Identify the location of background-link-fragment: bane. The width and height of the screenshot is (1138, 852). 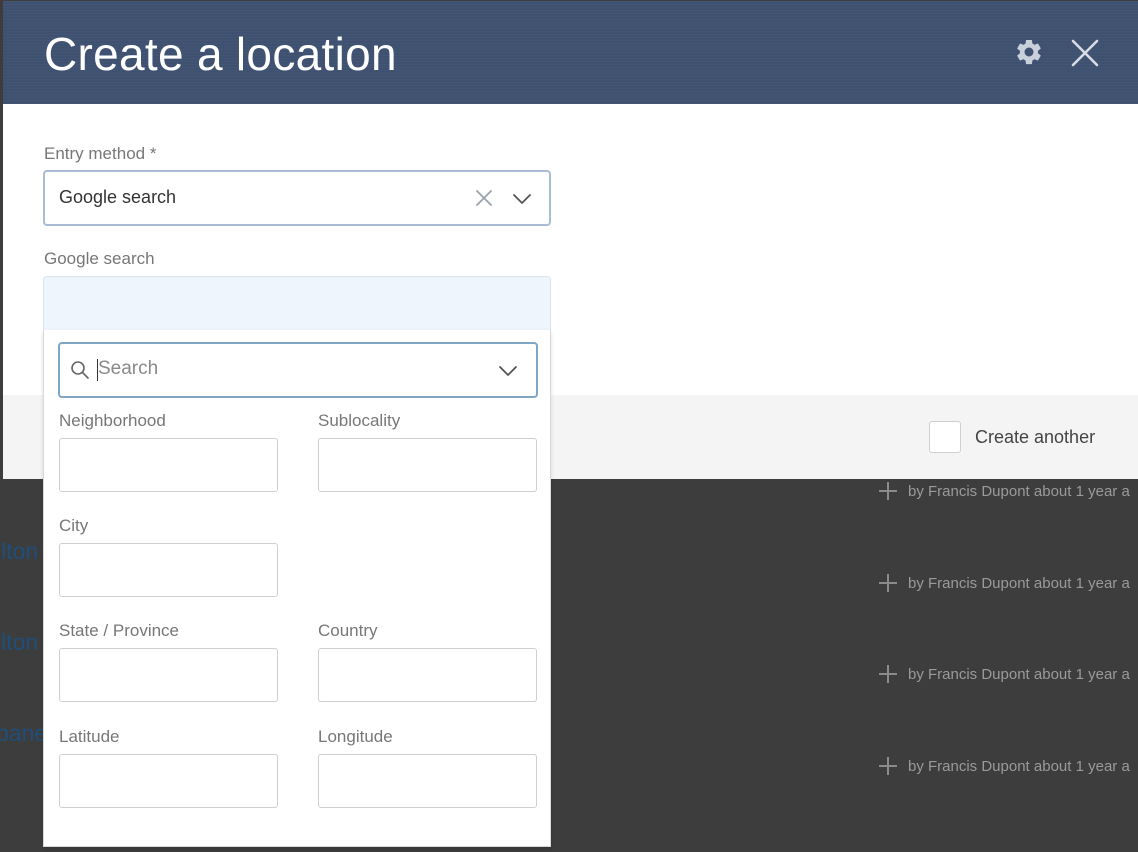
(24, 733).